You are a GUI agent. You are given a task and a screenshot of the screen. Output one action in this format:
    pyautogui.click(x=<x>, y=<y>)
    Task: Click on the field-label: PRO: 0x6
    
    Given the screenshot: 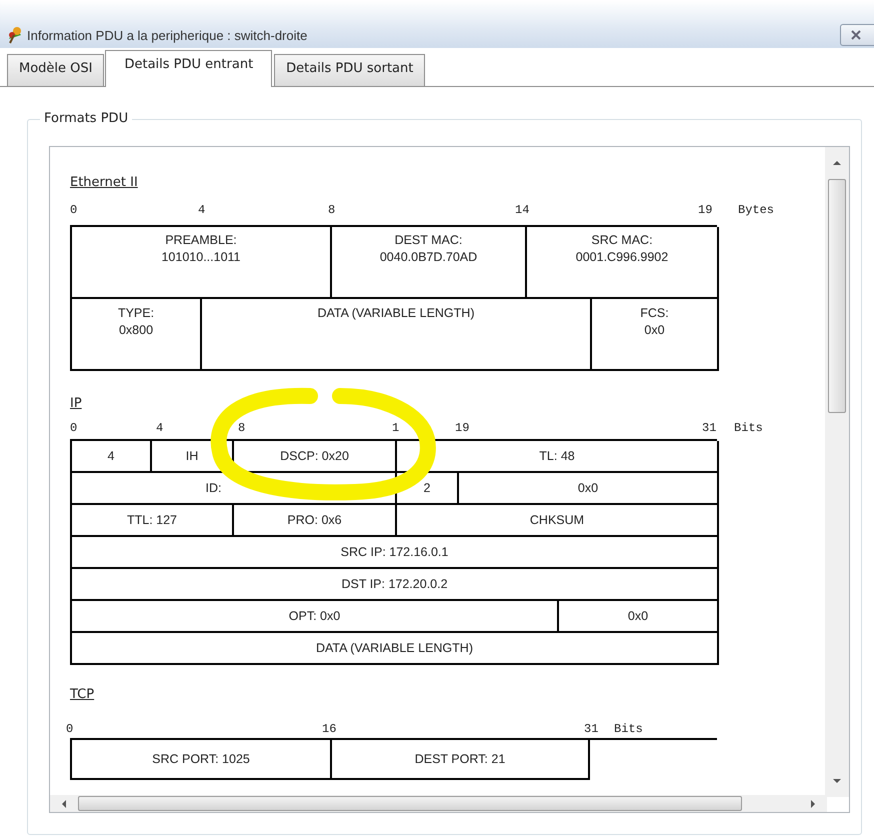 What is the action you would take?
    pyautogui.click(x=314, y=520)
    